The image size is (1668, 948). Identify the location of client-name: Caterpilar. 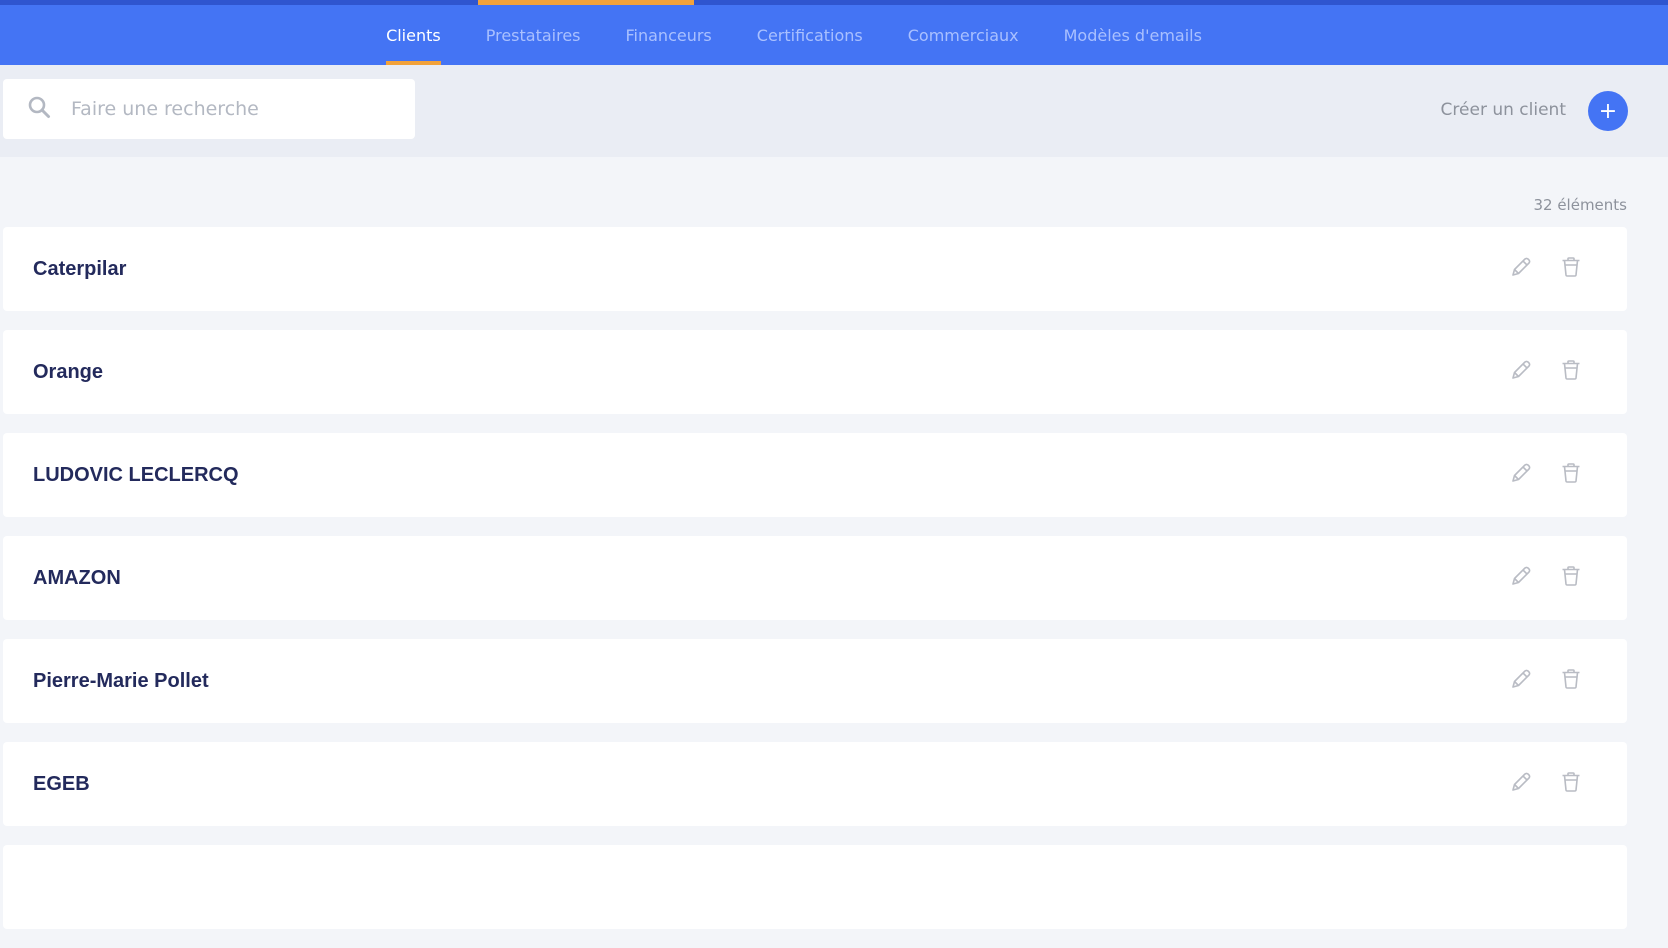
(80, 268).